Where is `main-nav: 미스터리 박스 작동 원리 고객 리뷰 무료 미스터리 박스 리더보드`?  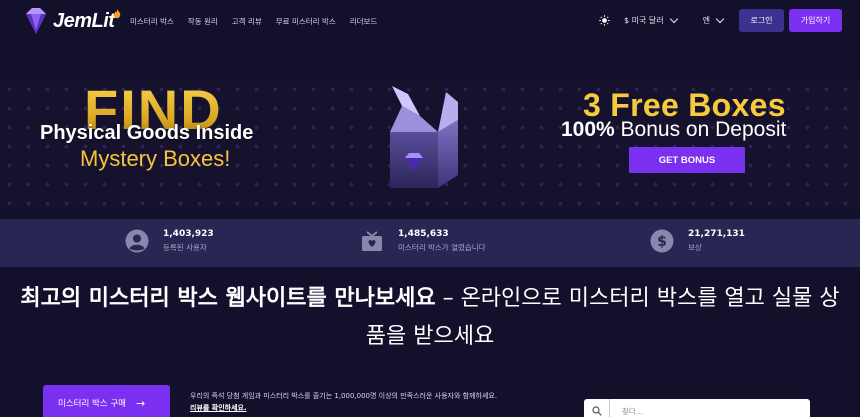 main-nav: 미스터리 박스 작동 원리 고객 리뷰 무료 미스터리 박스 리더보드 is located at coordinates (253, 21).